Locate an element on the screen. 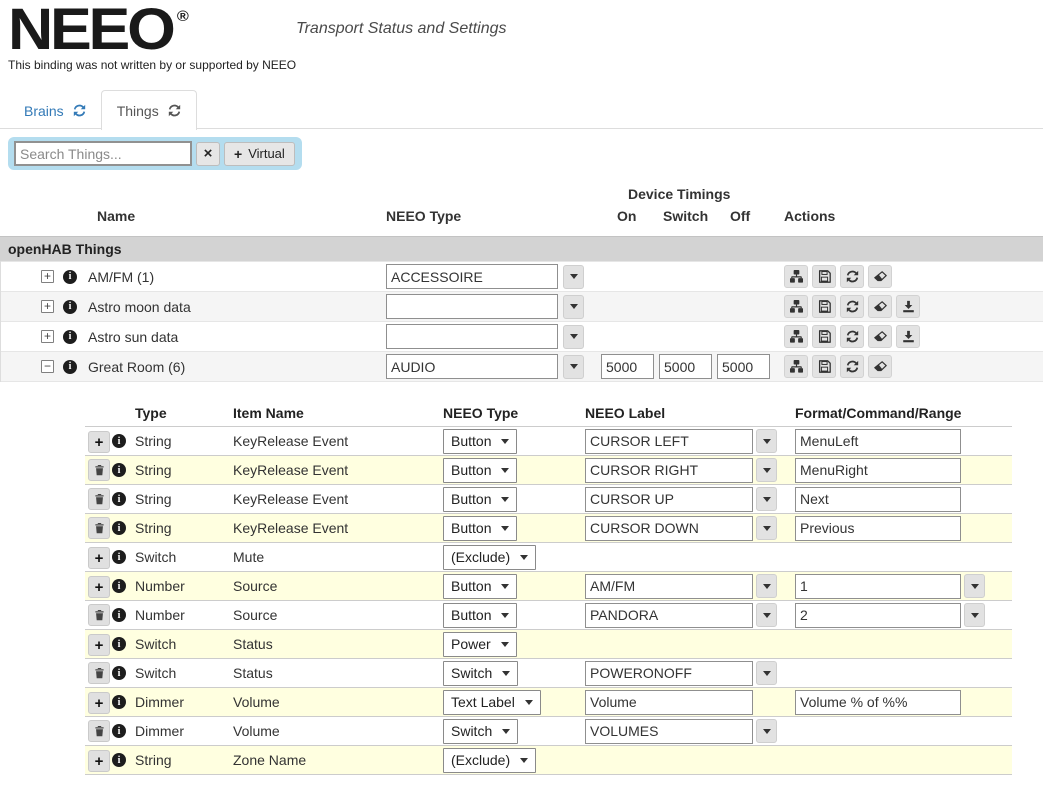 The width and height of the screenshot is (1043, 792). neeo-type-select: Text Label is located at coordinates (492, 702).